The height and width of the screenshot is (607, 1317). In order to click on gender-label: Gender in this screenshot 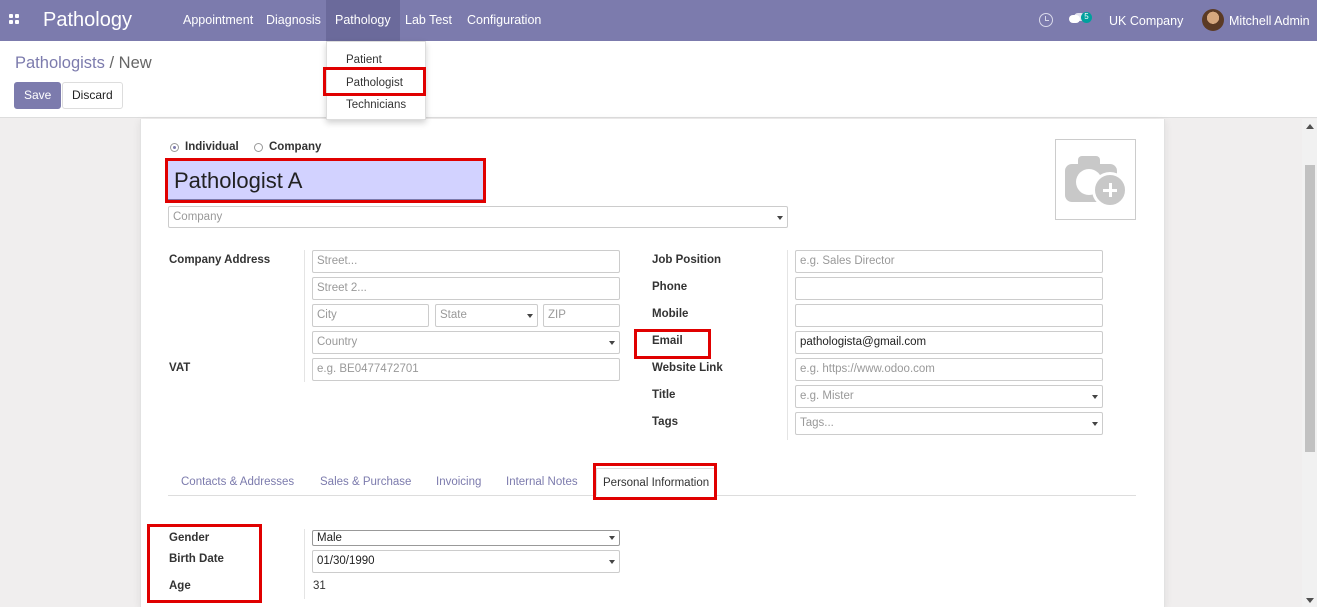, I will do `click(189, 538)`.